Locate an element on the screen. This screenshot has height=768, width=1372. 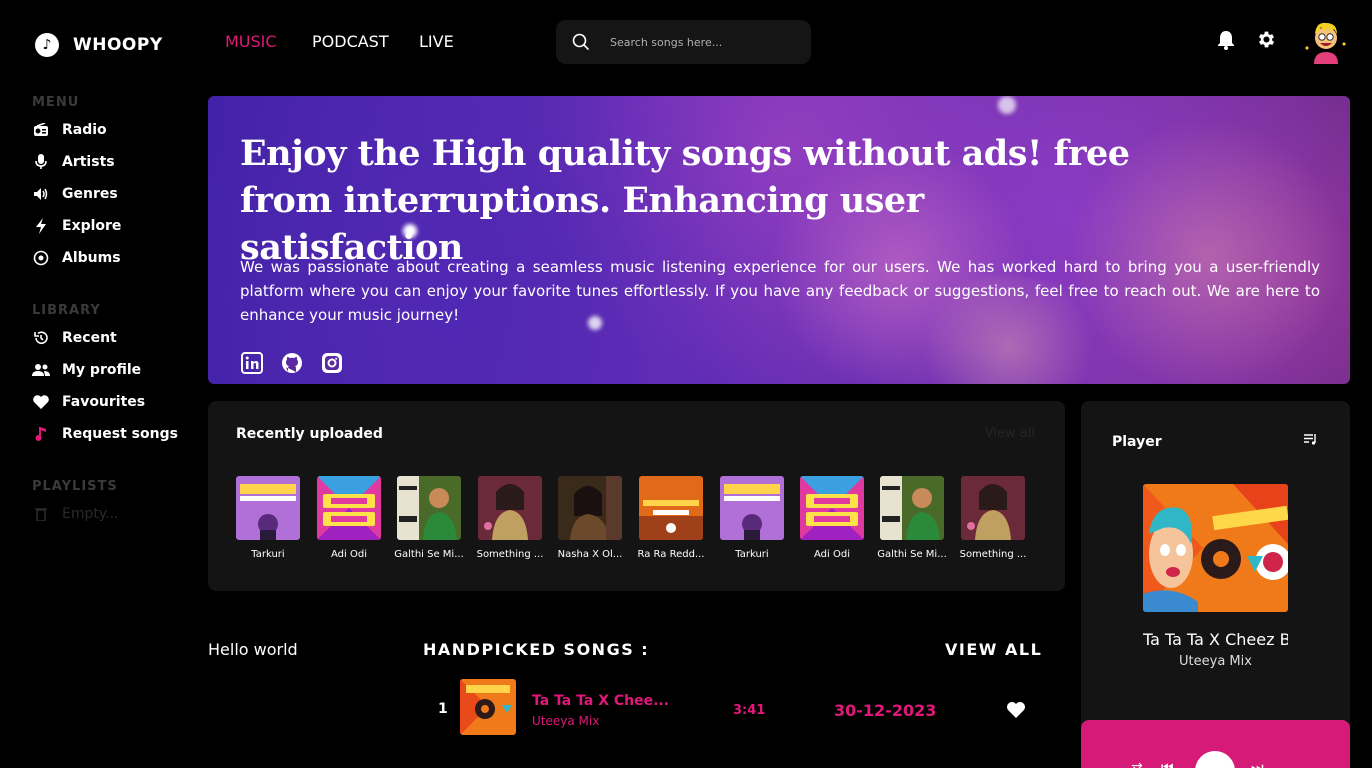
previous-icon: ⏮ is located at coordinates (1167, 764).